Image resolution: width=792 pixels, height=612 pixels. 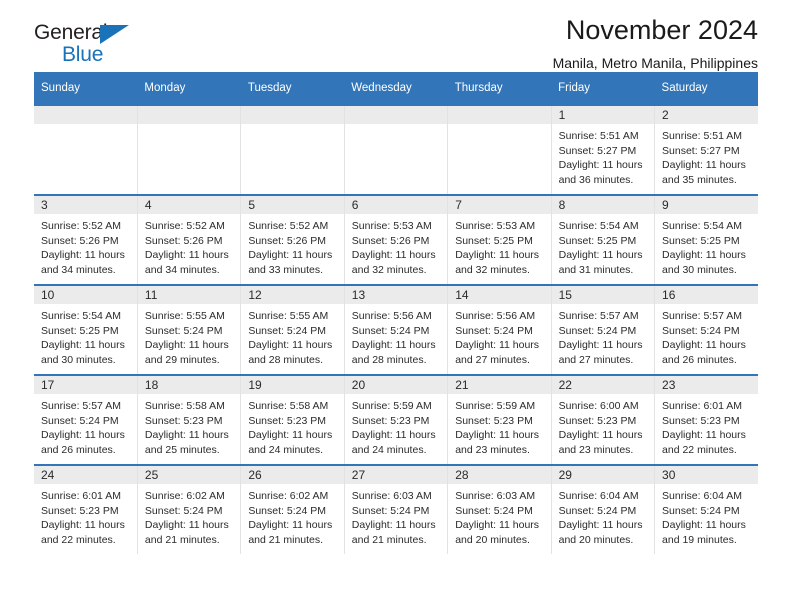 I want to click on daylight-text: Daylight: 11 hours and 26 minutes., so click(x=83, y=442).